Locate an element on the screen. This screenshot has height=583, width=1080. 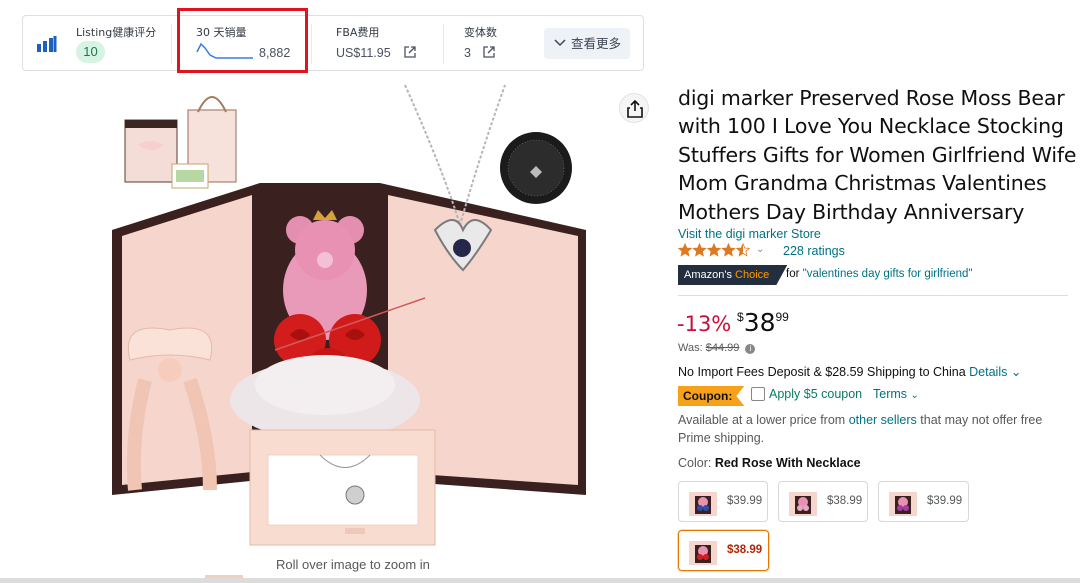
price-whole: 38 is located at coordinates (759, 322).